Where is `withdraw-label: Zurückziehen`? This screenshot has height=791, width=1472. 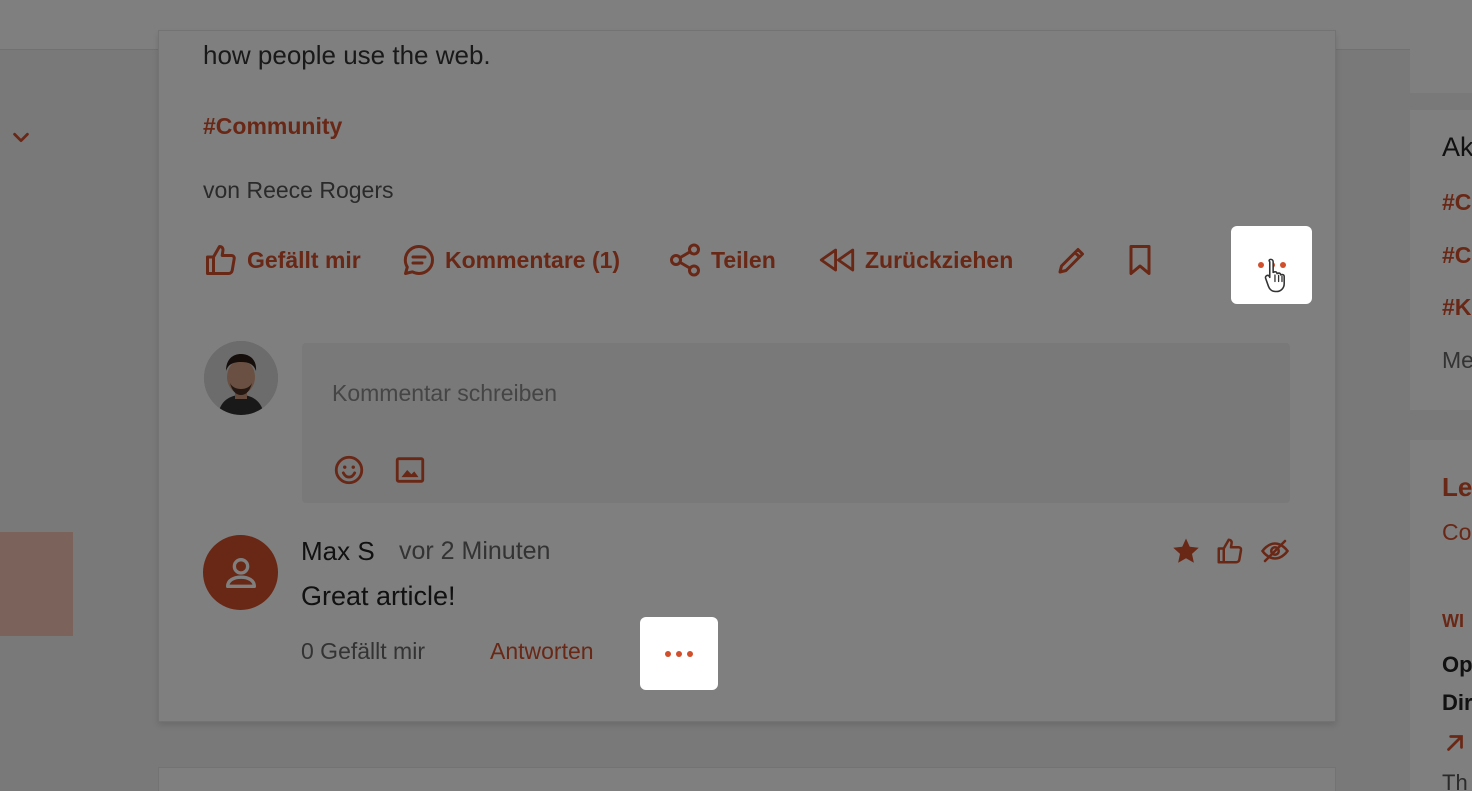 withdraw-label: Zurückziehen is located at coordinates (939, 259).